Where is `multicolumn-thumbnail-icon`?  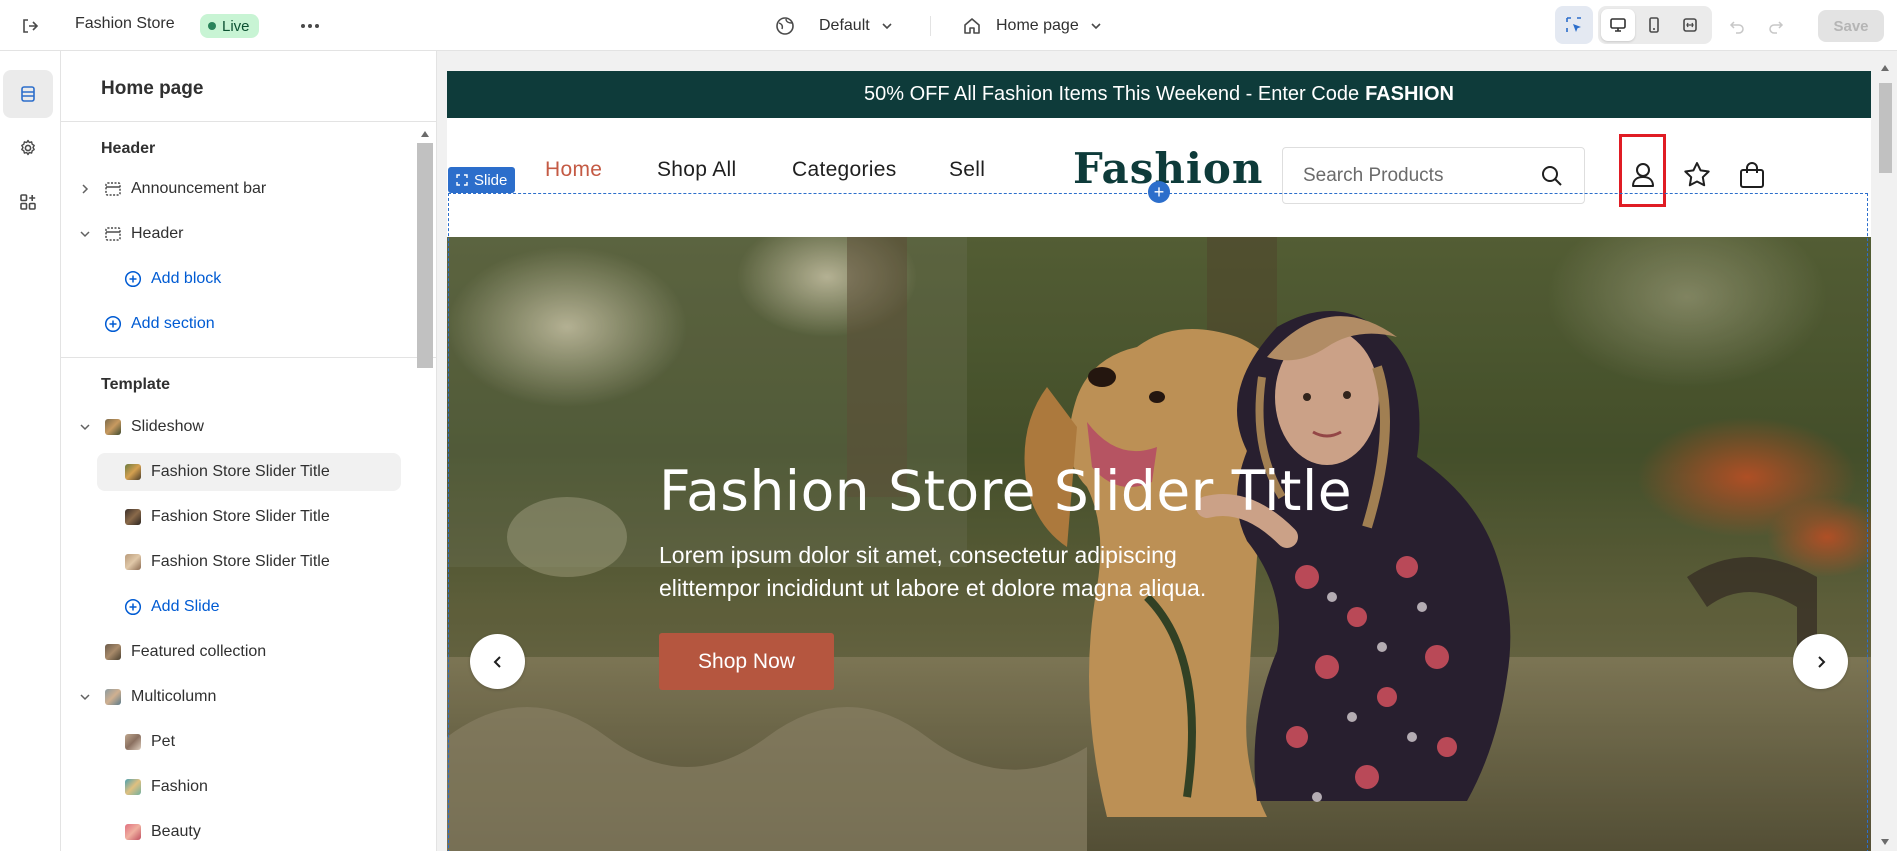
multicolumn-thumbnail-icon is located at coordinates (113, 697).